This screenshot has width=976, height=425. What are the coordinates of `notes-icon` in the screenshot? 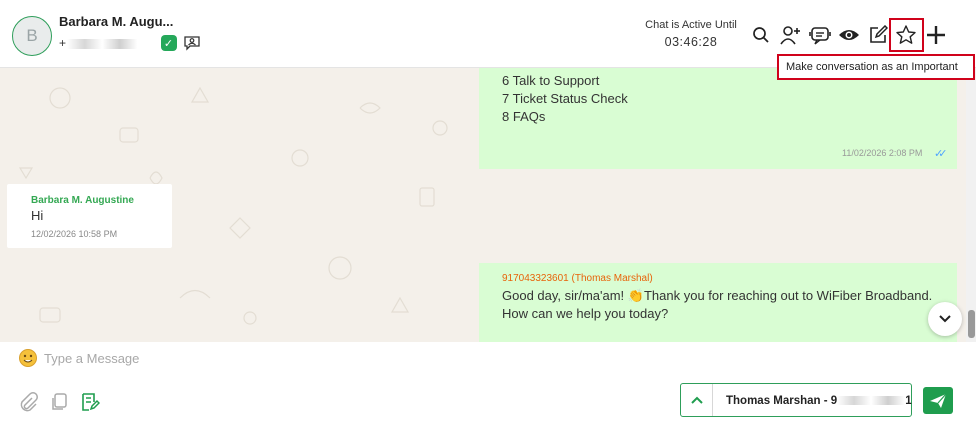 It's located at (90, 402).